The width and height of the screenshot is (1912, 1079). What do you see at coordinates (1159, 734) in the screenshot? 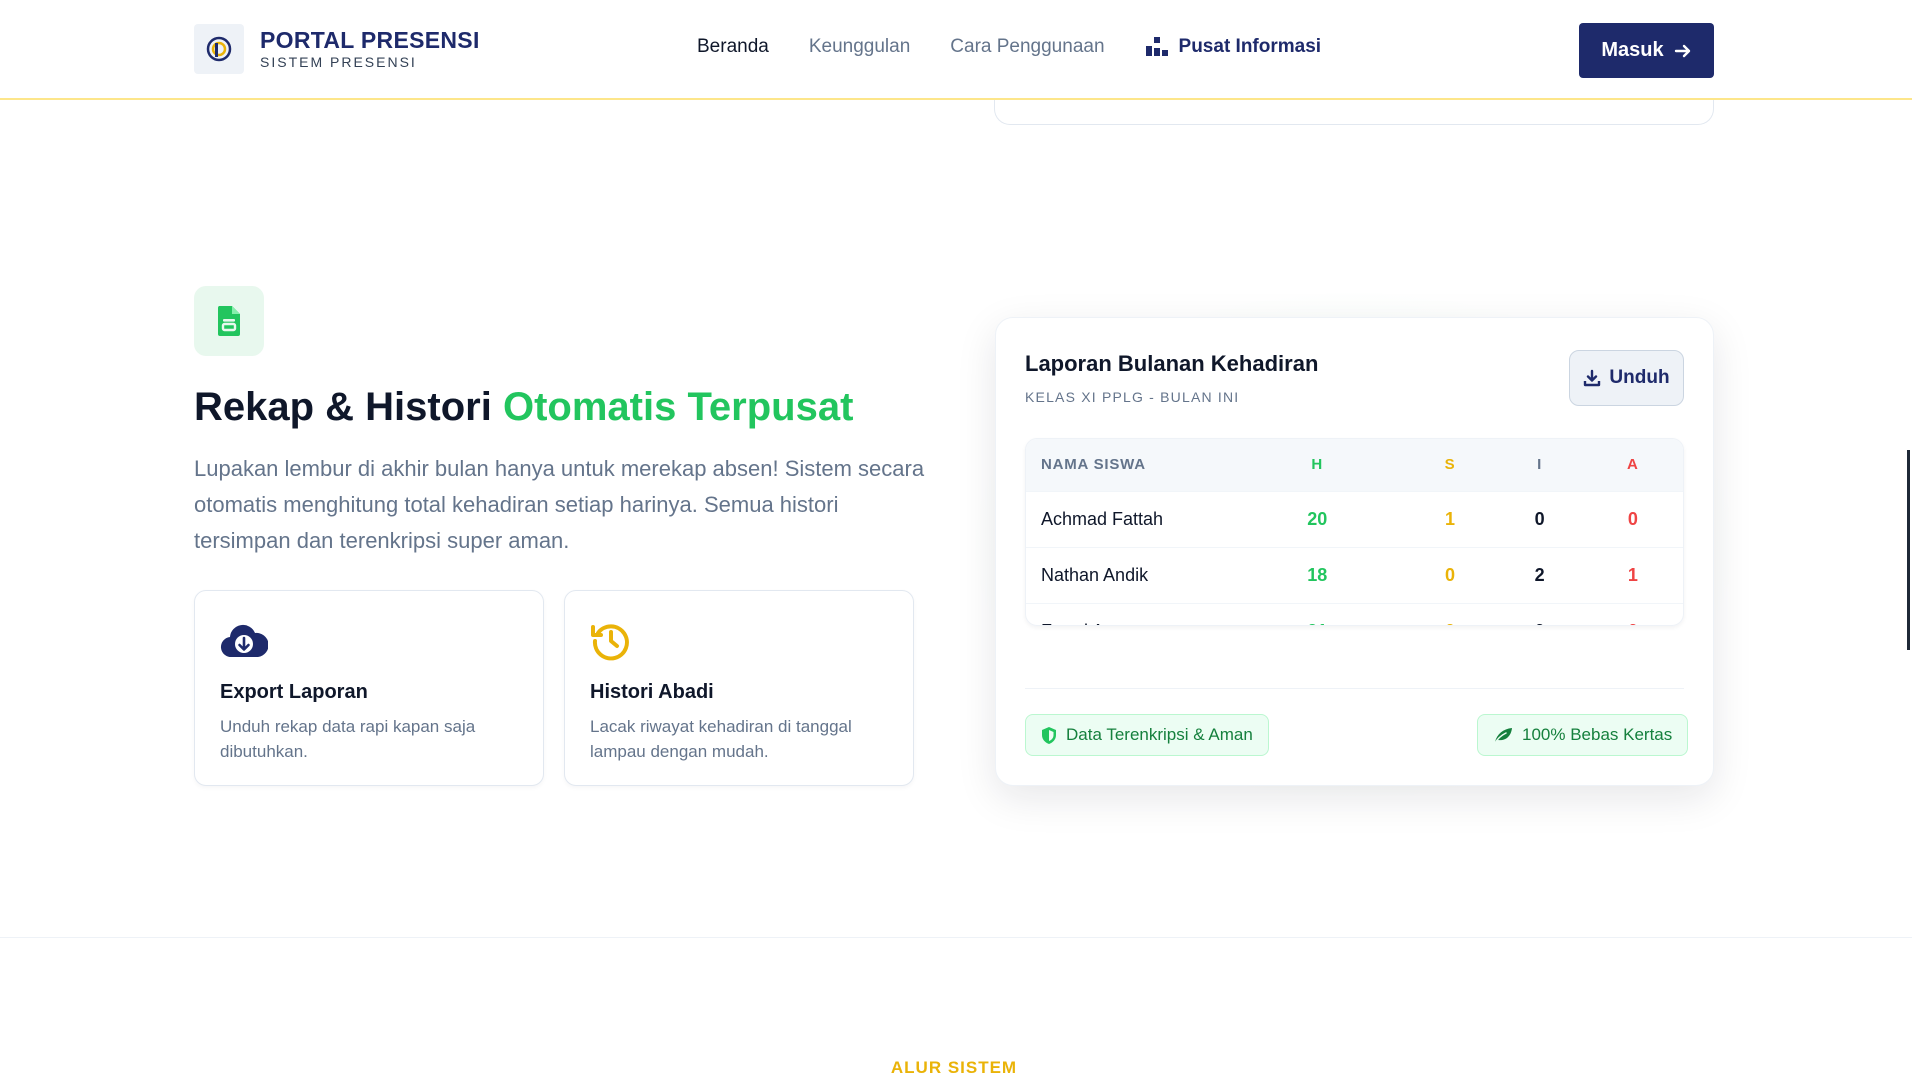
I see `encrypted-badge-label: Data Terenkripsi & Aman` at bounding box center [1159, 734].